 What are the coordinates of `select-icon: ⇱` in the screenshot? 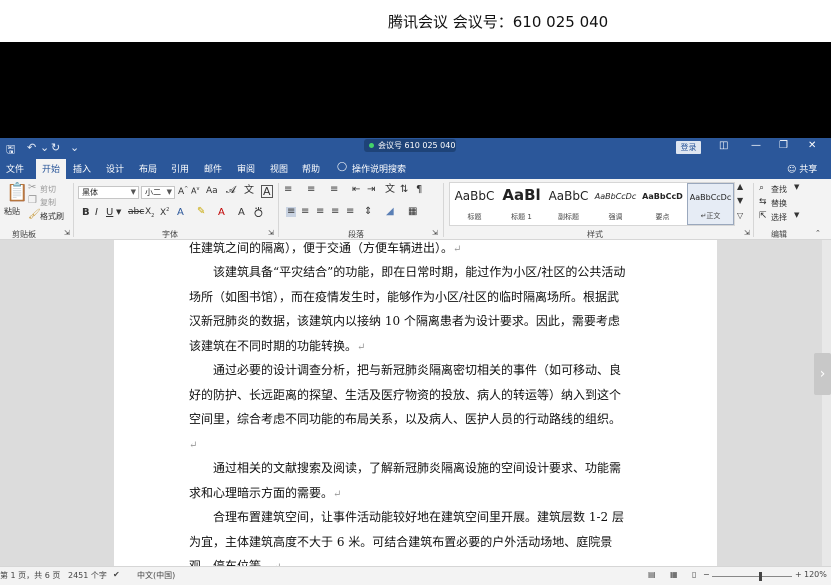 It's located at (763, 216).